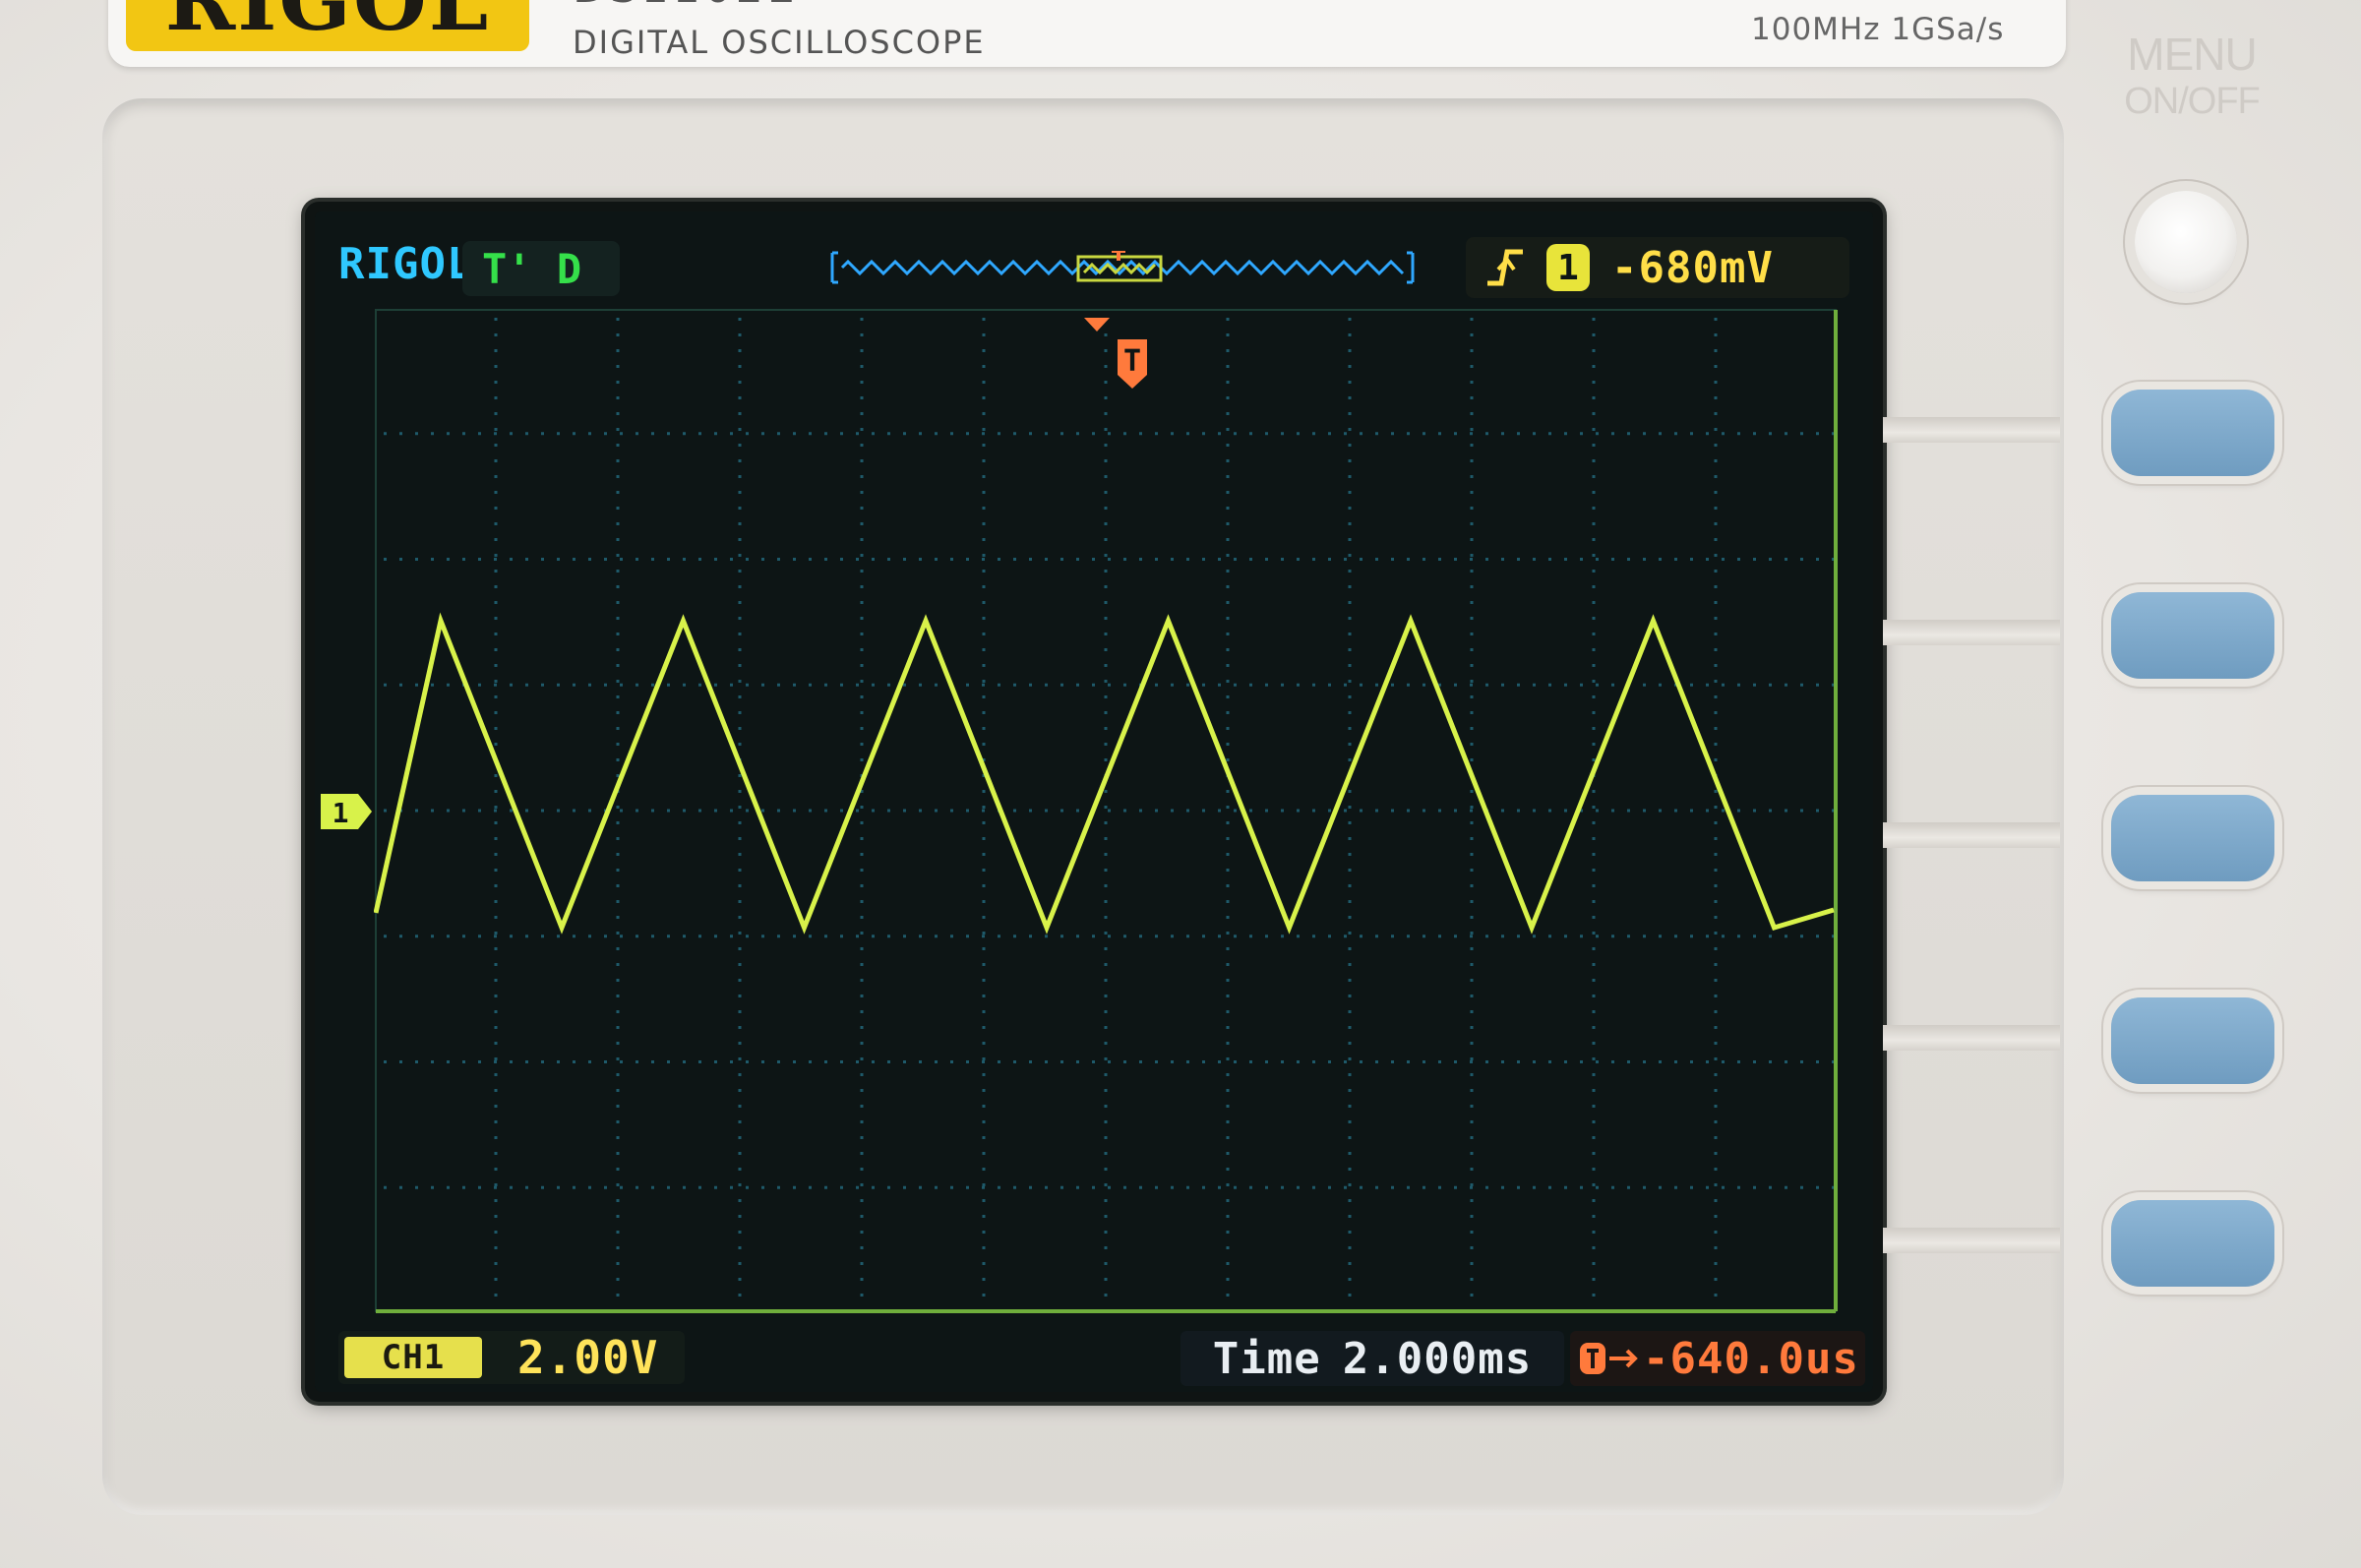  I want to click on menu-onoff-button, so click(2186, 242).